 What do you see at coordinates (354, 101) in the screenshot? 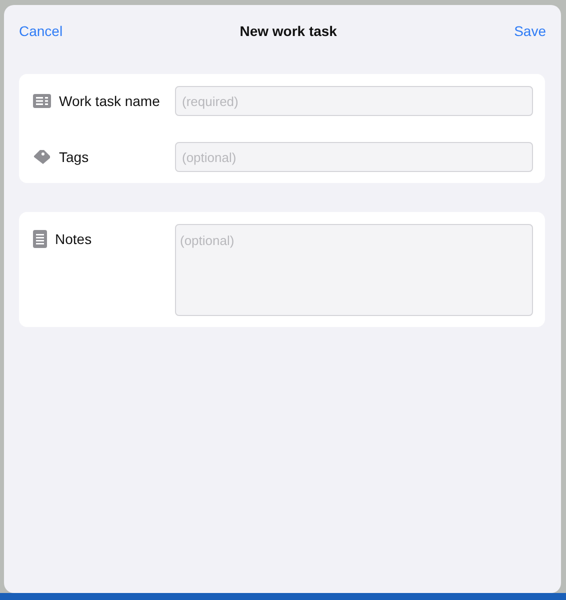
I see `text-field: (required)` at bounding box center [354, 101].